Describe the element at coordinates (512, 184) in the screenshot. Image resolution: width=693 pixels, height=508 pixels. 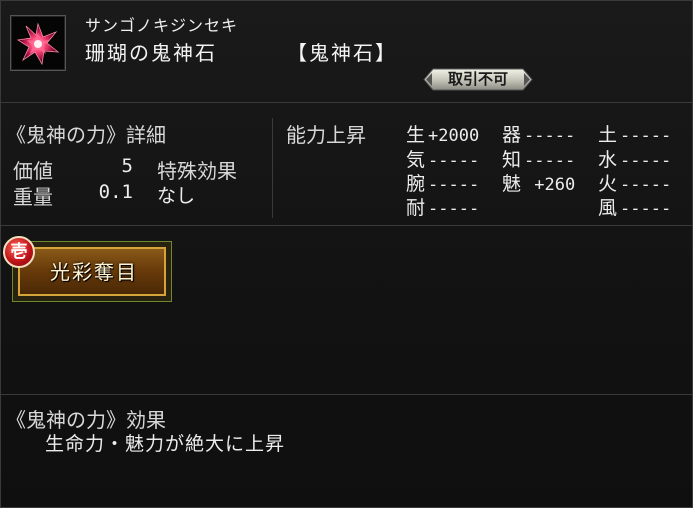
I see `stat-name: 魅` at that location.